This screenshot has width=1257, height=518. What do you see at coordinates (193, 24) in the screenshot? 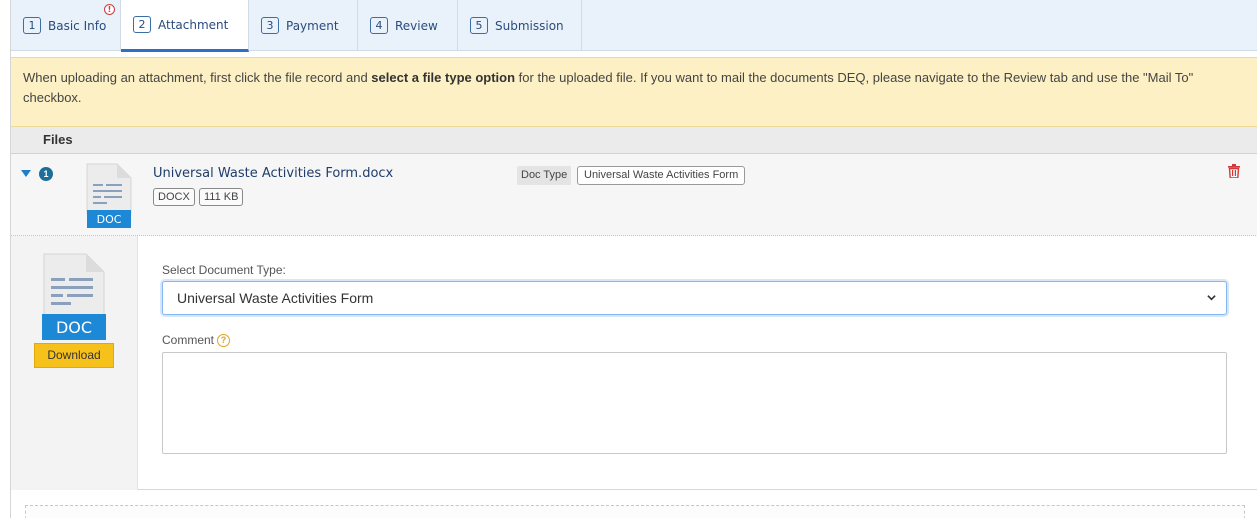
I see `tab-label: Attachment` at bounding box center [193, 24].